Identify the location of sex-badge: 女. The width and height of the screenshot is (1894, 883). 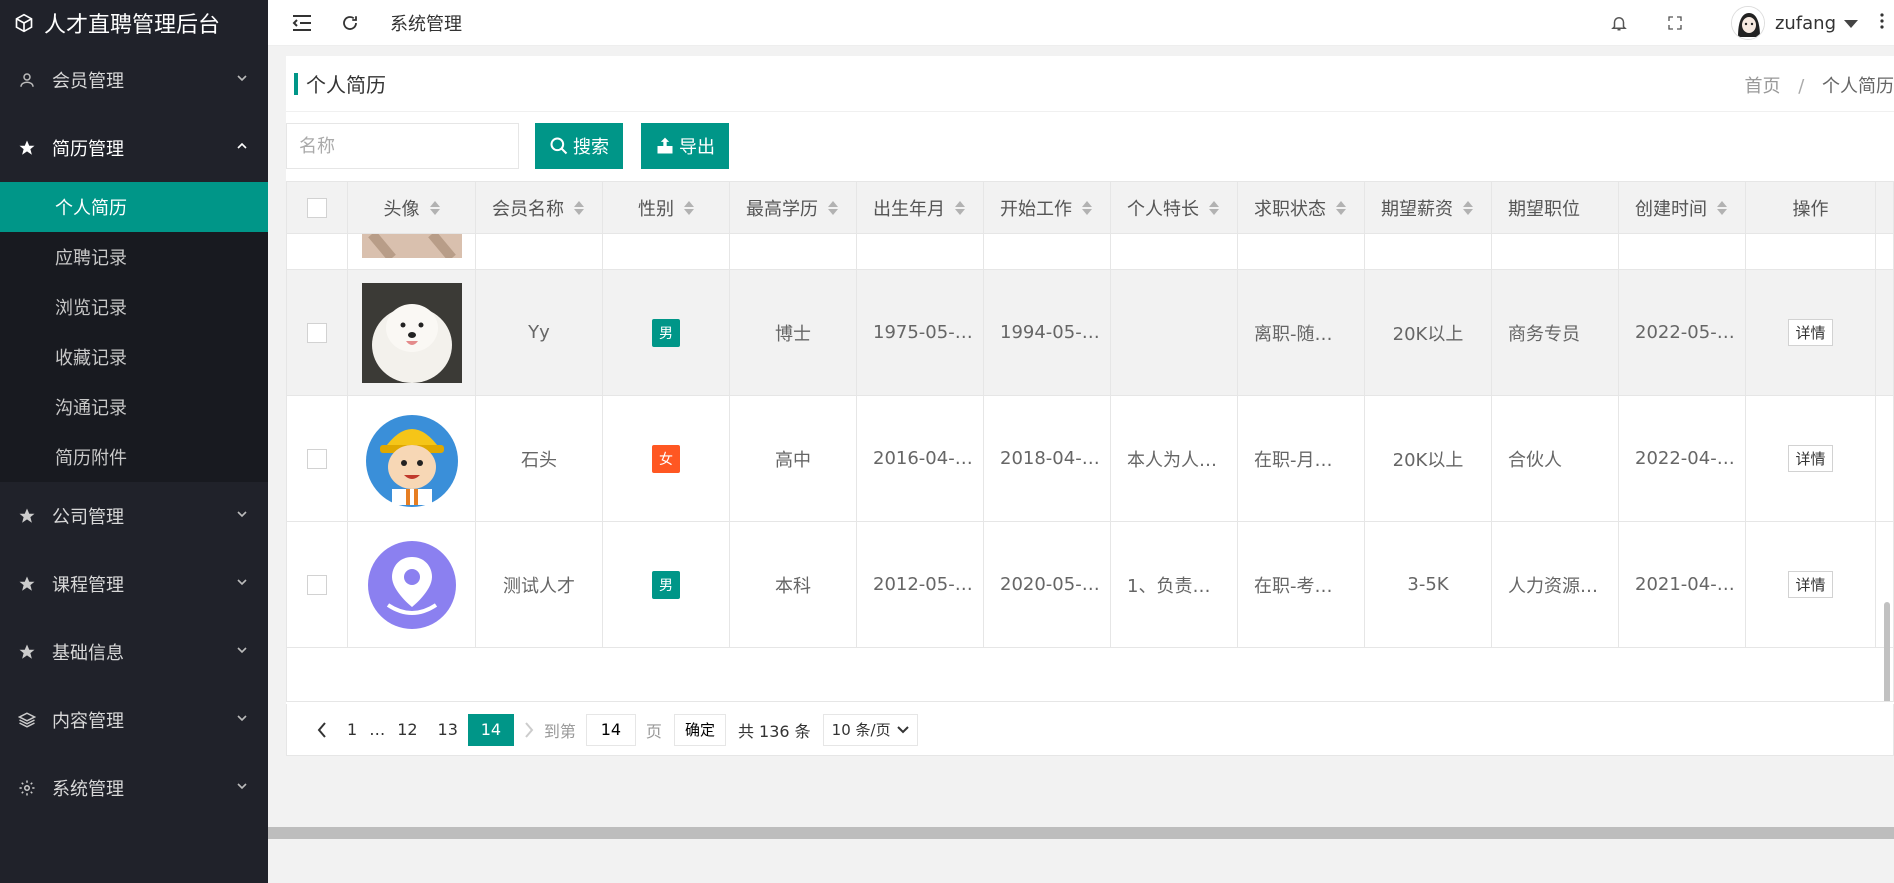
(666, 458).